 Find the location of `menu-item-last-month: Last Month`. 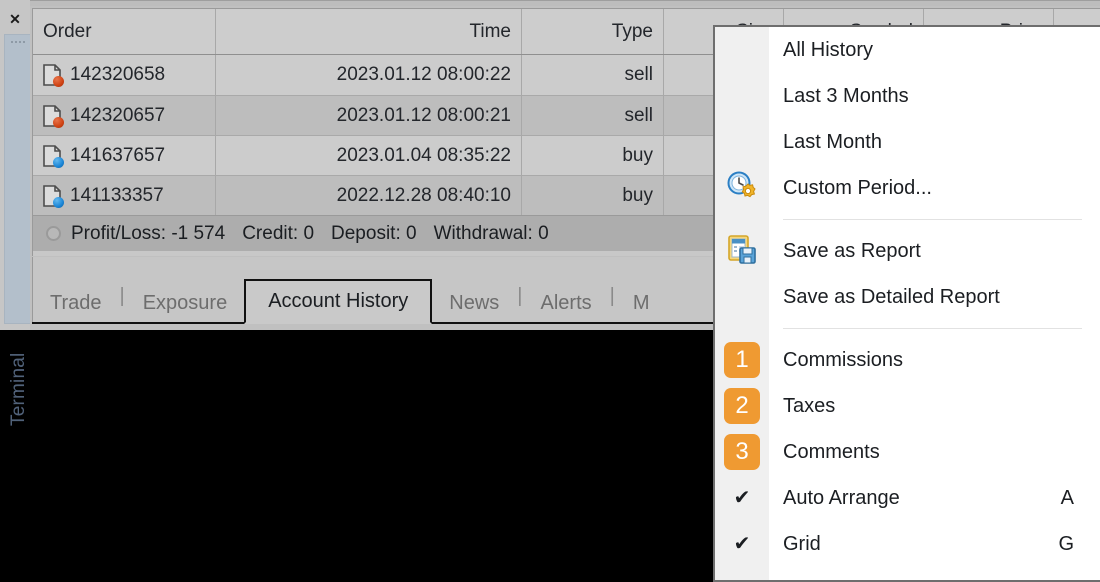

menu-item-last-month: Last Month is located at coordinates (907, 142).